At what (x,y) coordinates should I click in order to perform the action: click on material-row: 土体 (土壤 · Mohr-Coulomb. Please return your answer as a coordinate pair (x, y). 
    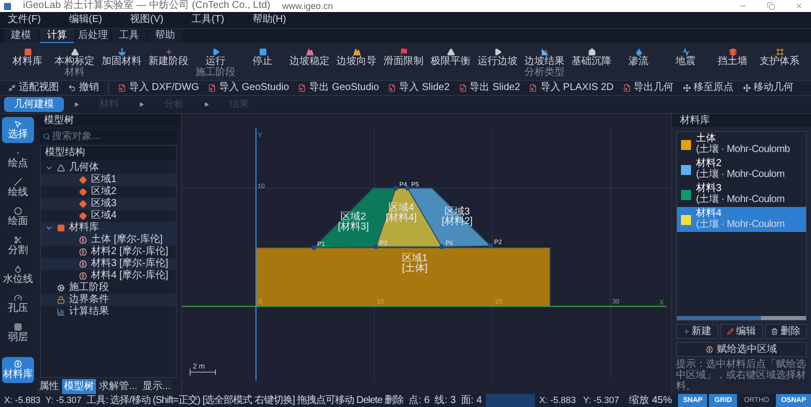
    Looking at the image, I should click on (741, 144).